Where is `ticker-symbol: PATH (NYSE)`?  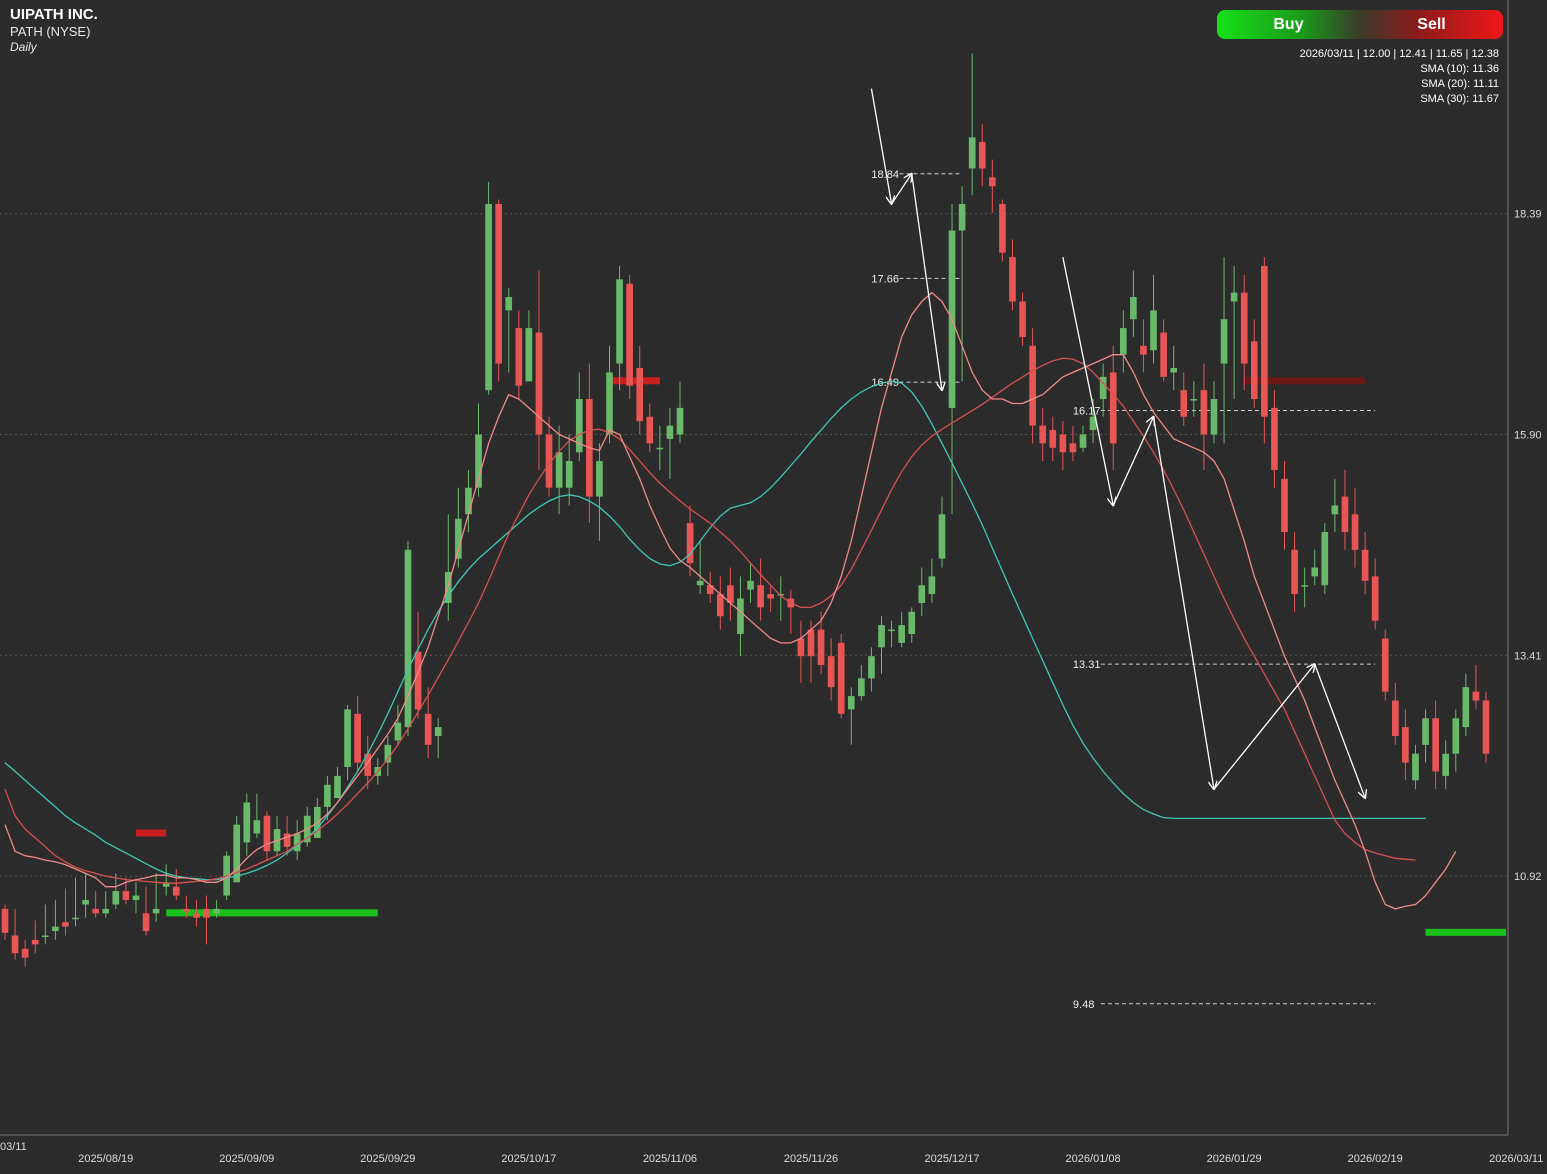 ticker-symbol: PATH (NYSE) is located at coordinates (50, 31).